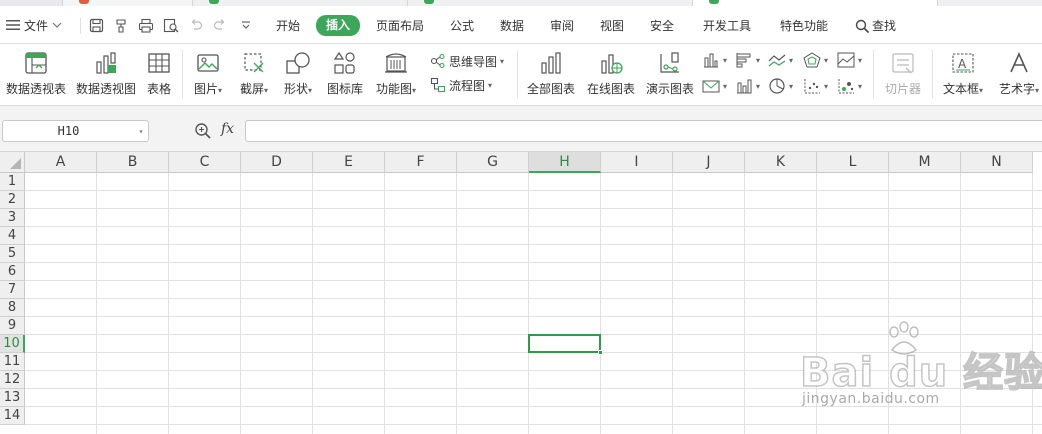  What do you see at coordinates (637, 162) in the screenshot?
I see `column-header-i: I` at bounding box center [637, 162].